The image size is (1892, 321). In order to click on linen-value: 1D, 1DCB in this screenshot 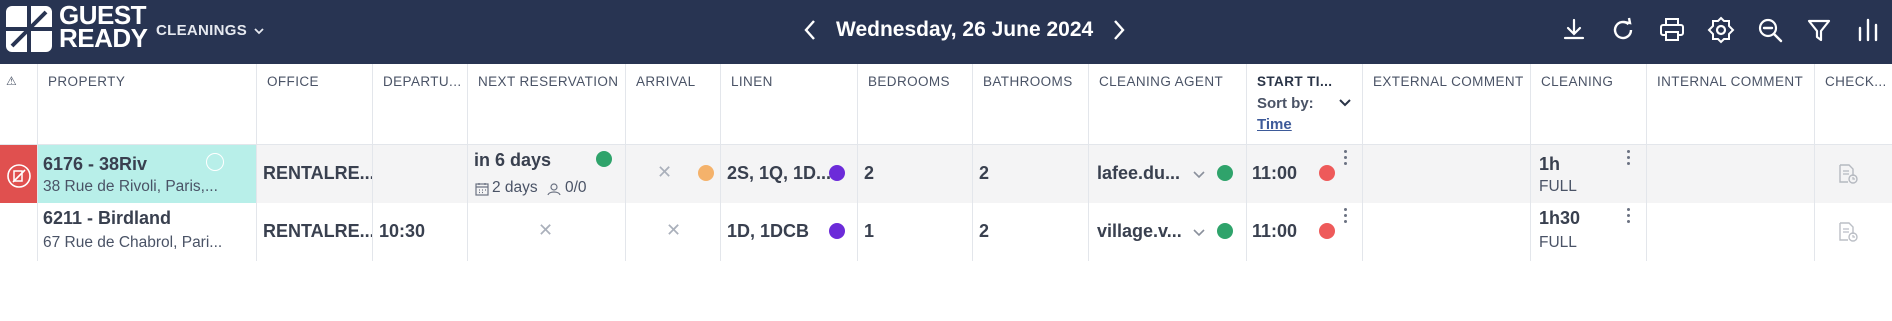, I will do `click(768, 231)`.